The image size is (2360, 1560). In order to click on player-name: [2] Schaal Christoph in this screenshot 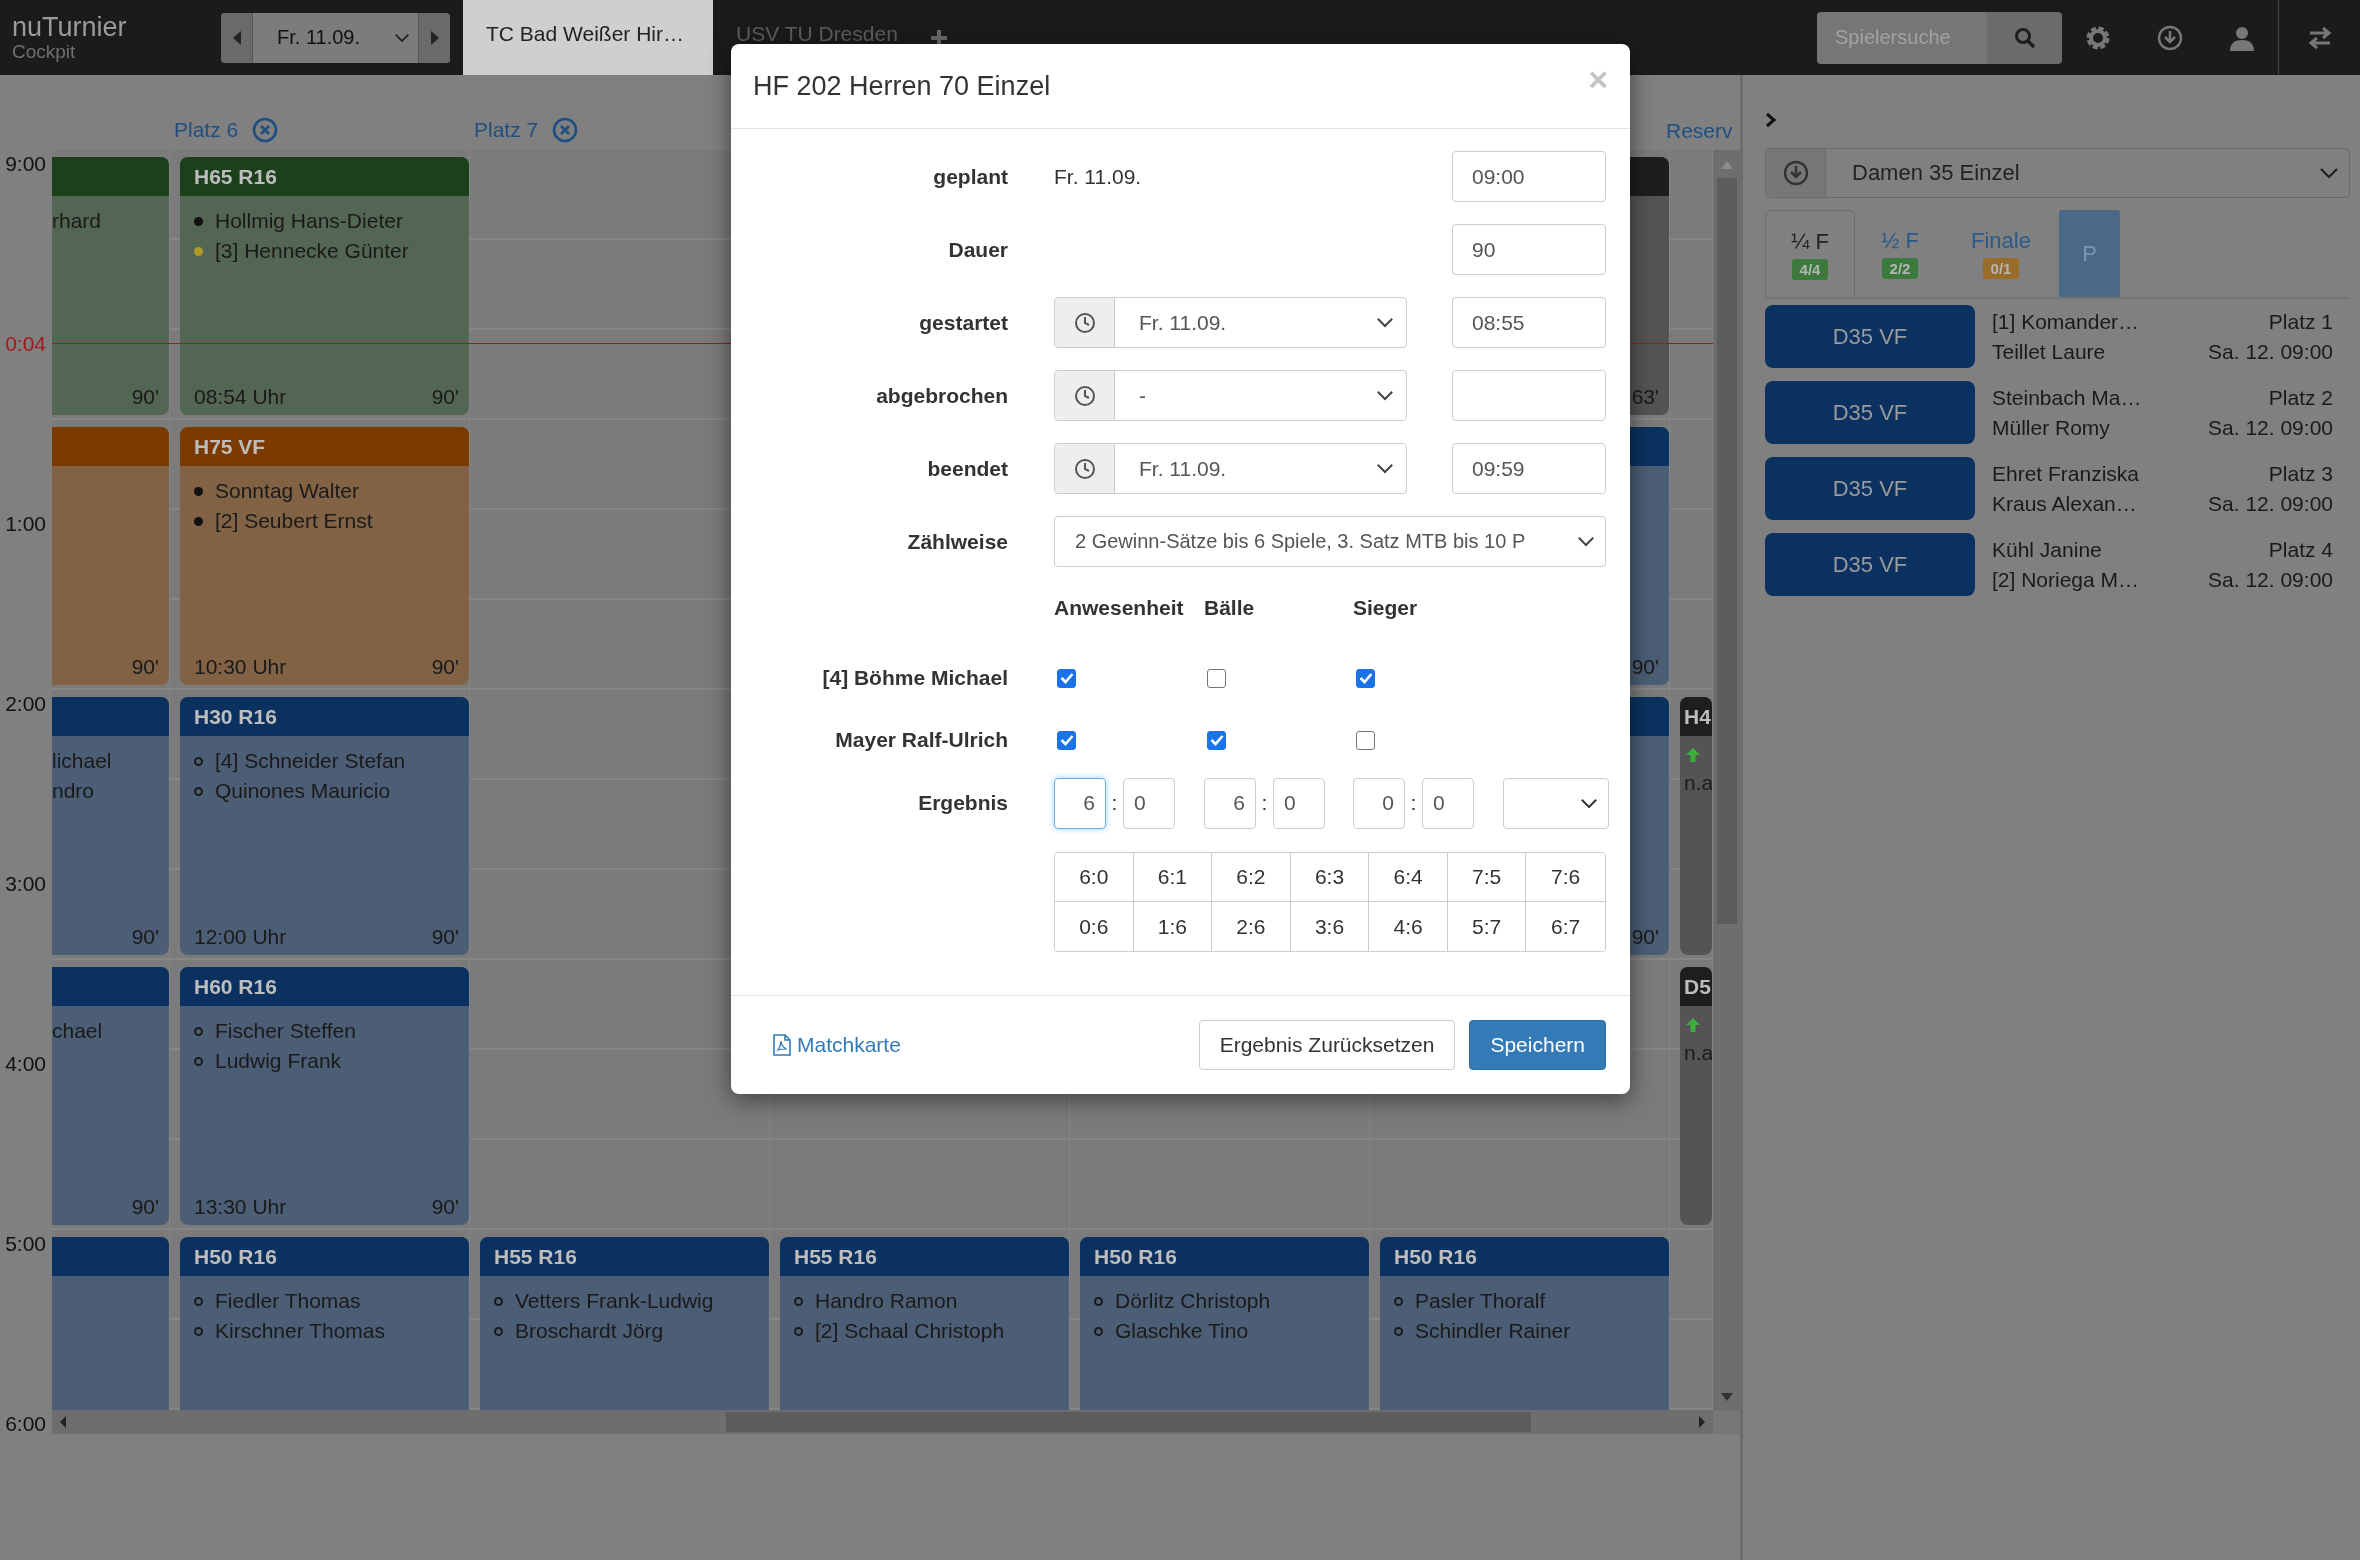, I will do `click(910, 1331)`.